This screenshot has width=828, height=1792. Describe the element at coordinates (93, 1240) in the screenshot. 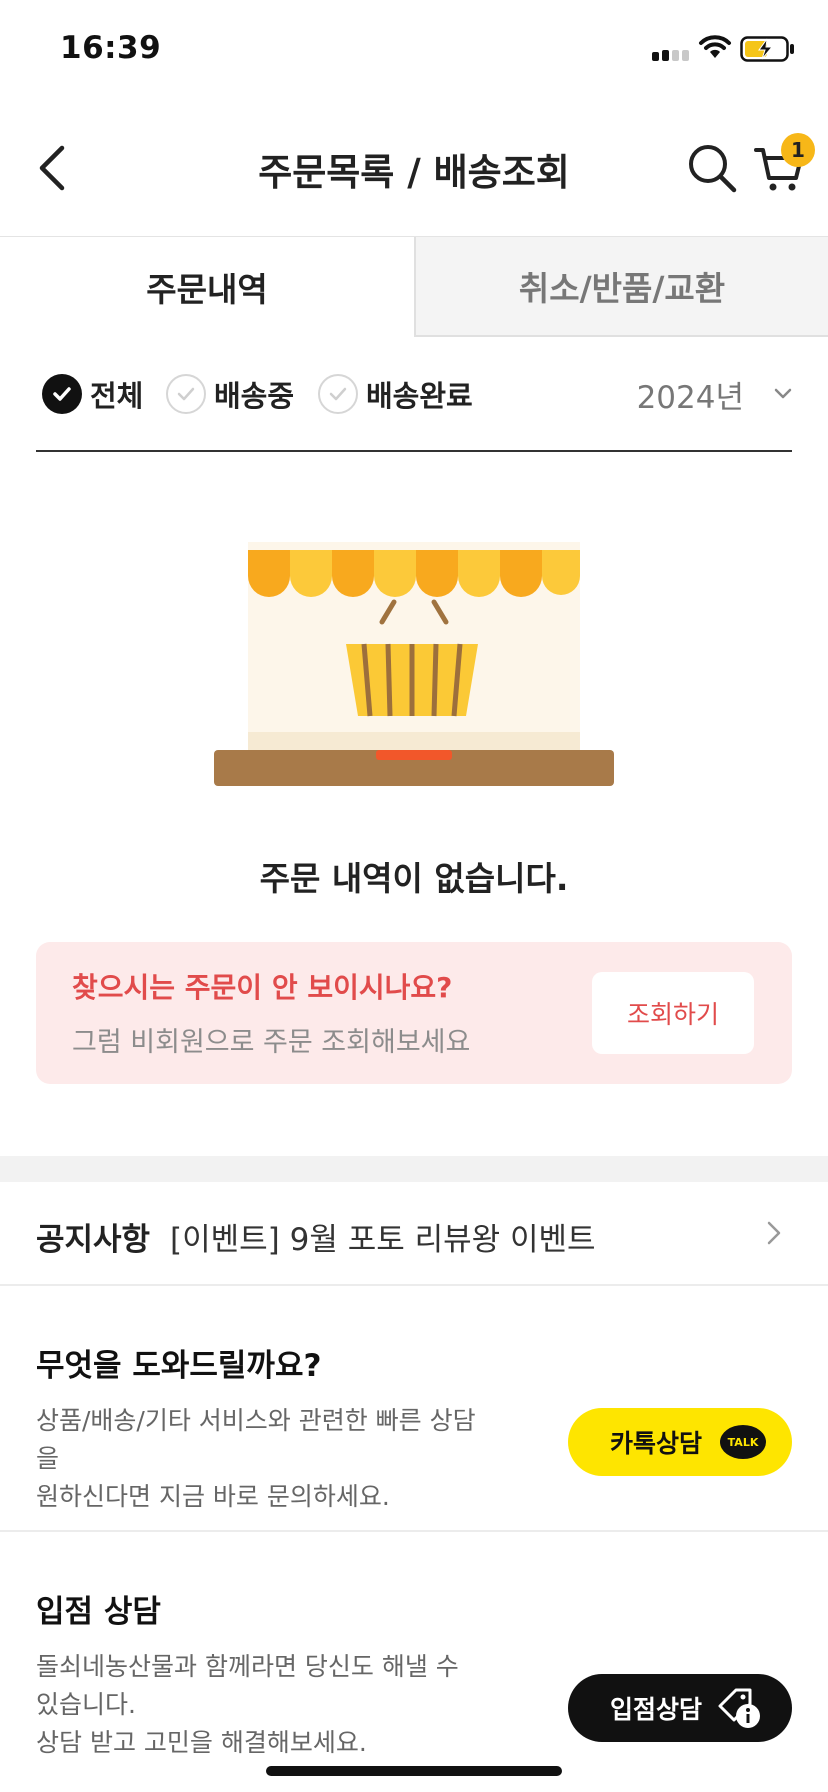

I see `notice-label: 공지사항` at that location.